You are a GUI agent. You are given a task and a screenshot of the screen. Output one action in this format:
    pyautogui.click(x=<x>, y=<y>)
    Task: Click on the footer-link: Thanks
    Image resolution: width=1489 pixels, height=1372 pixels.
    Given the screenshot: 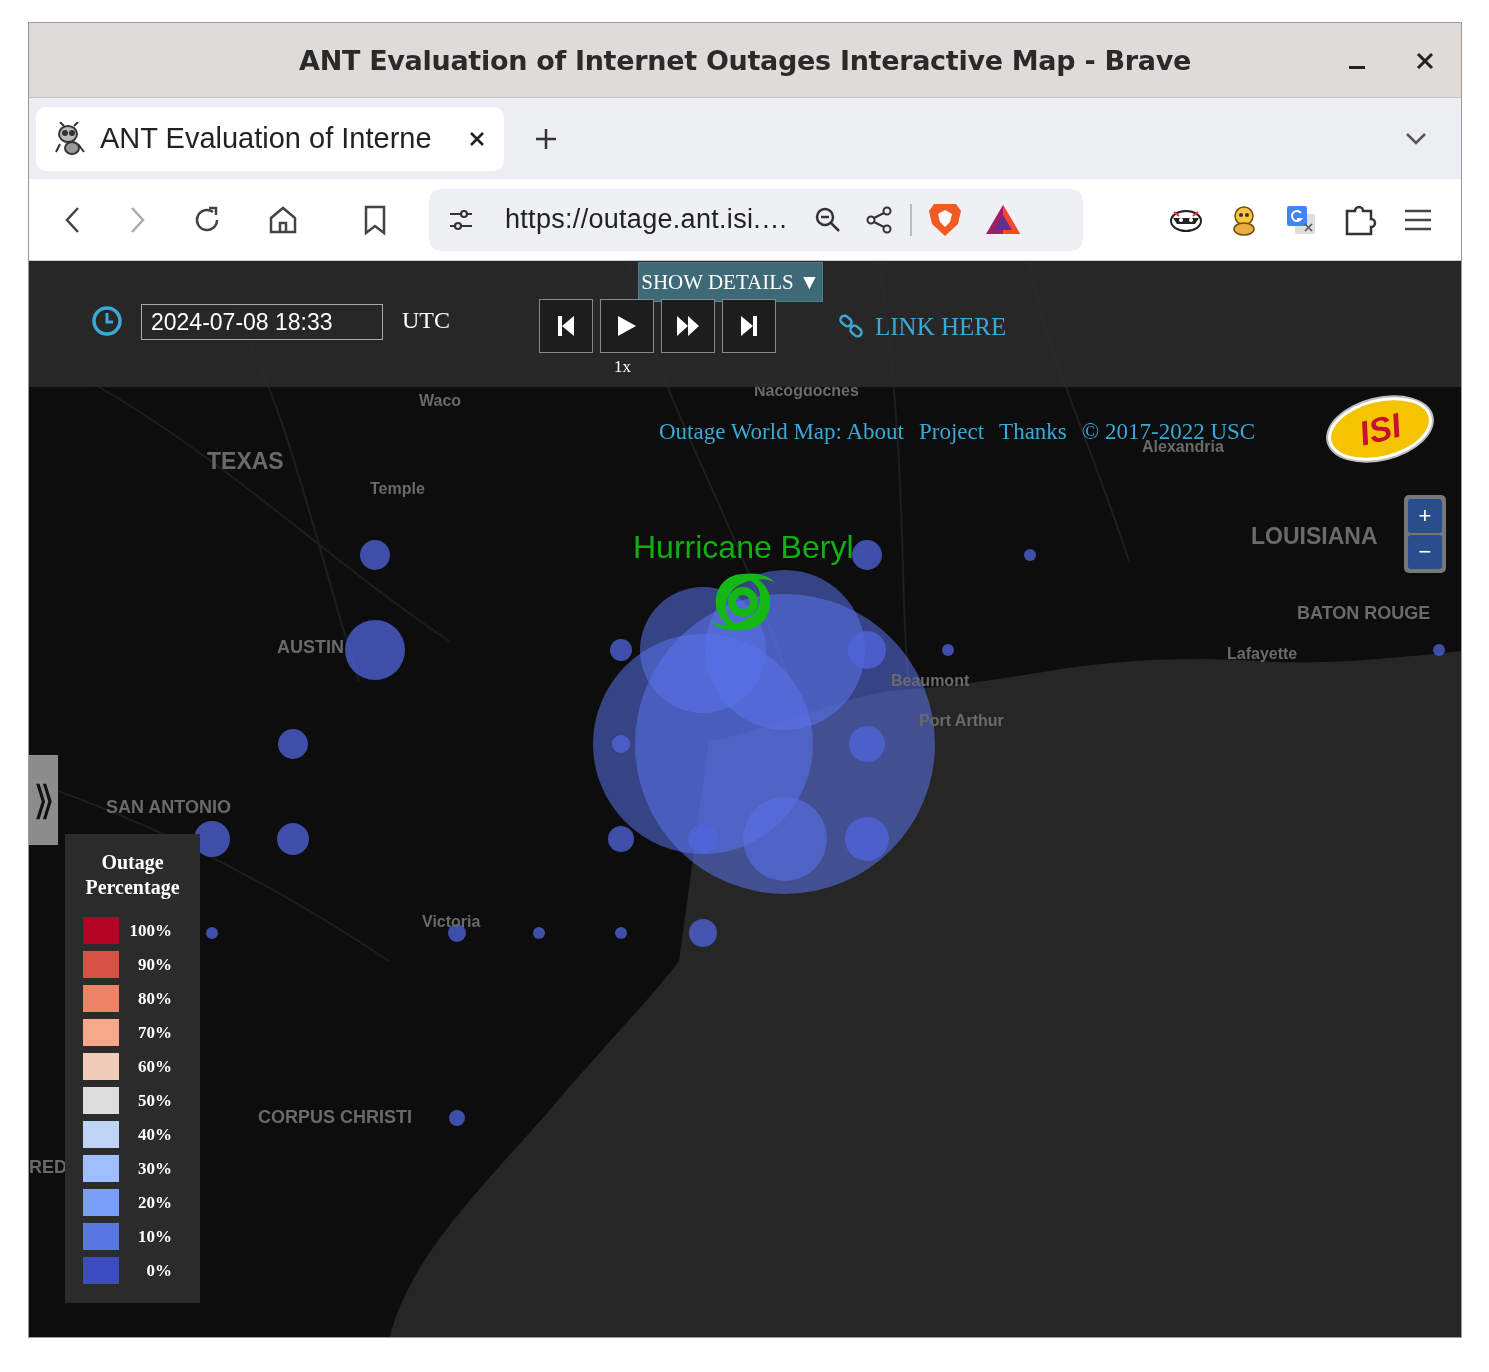 What is the action you would take?
    pyautogui.click(x=1033, y=432)
    